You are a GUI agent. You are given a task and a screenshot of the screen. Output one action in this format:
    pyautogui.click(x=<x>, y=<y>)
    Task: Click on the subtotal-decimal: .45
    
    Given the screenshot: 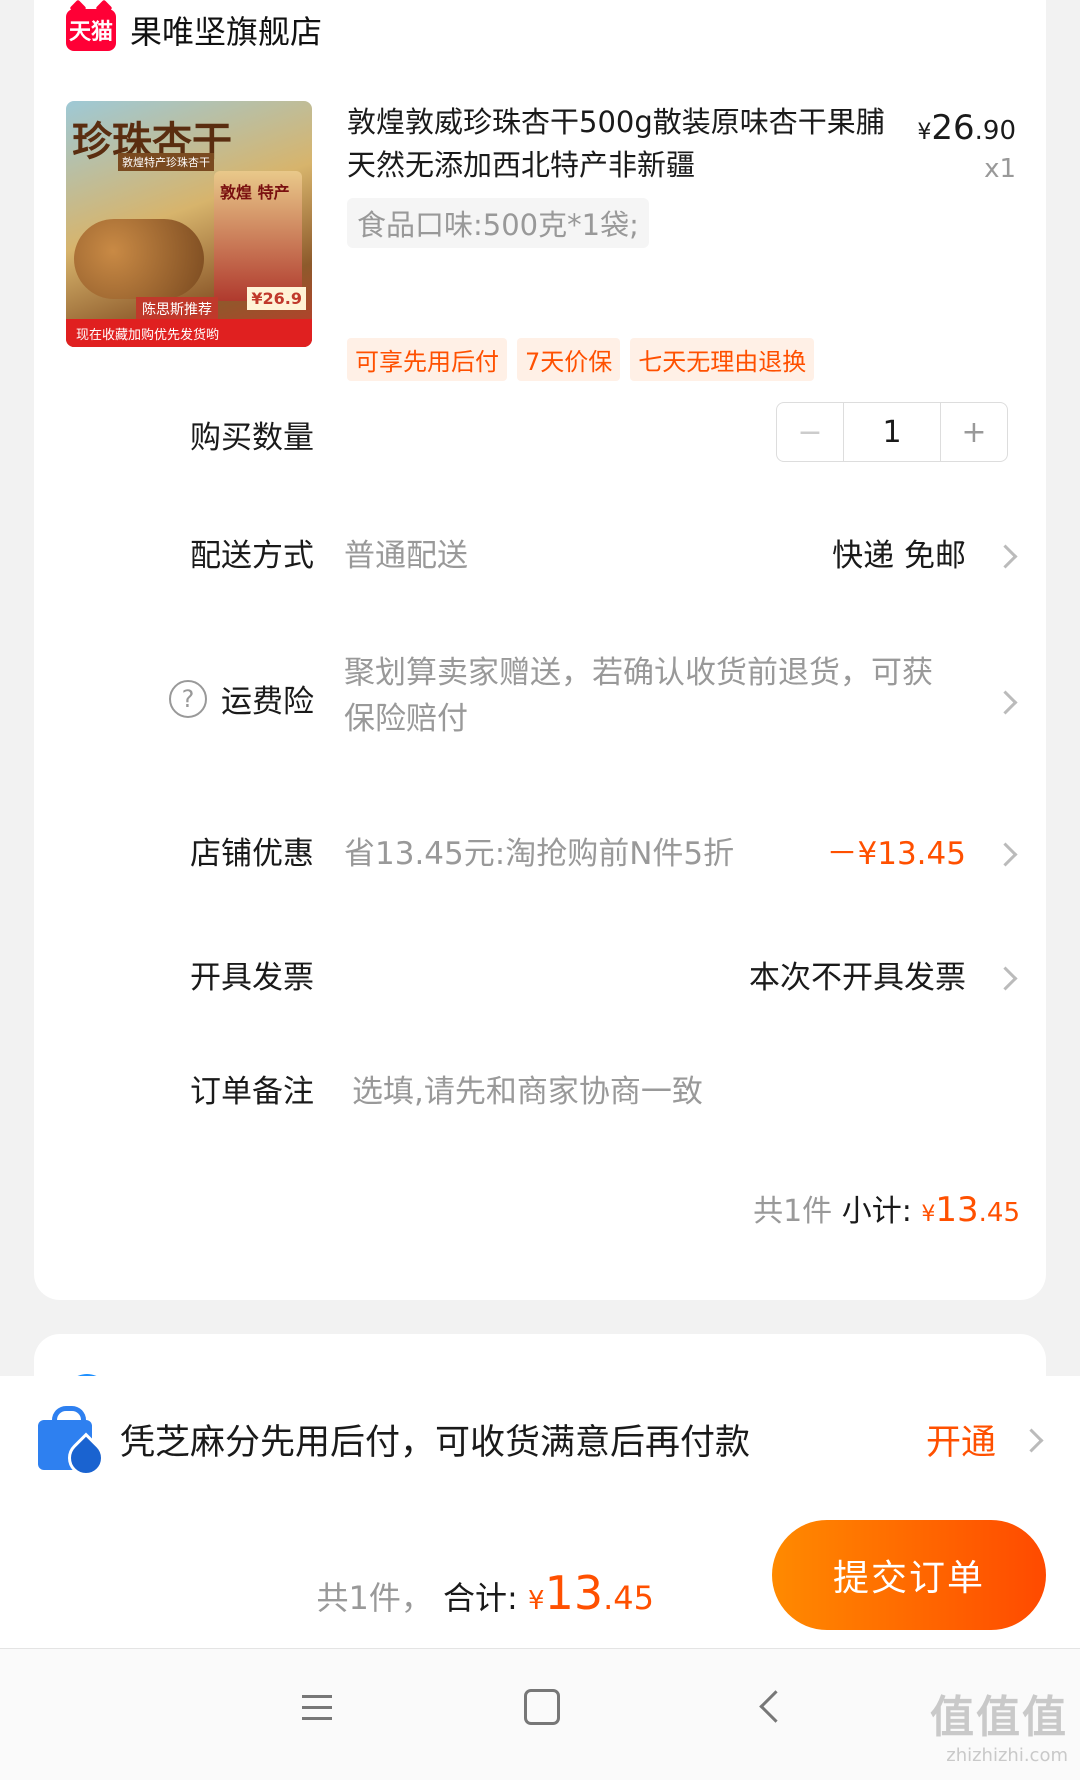 What is the action you would take?
    pyautogui.click(x=999, y=1213)
    